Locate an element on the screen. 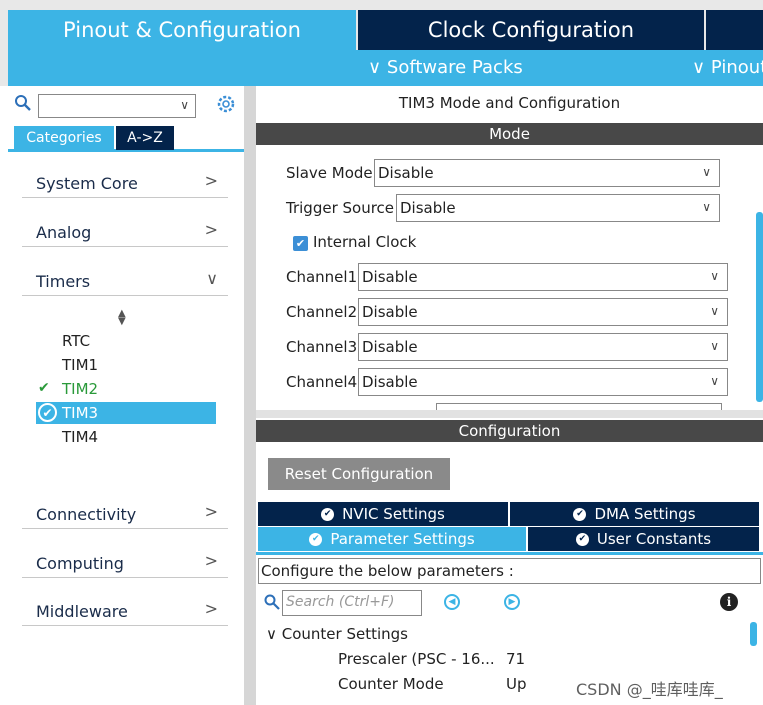 This screenshot has width=763, height=705. next-icon: ▶ is located at coordinates (512, 602).